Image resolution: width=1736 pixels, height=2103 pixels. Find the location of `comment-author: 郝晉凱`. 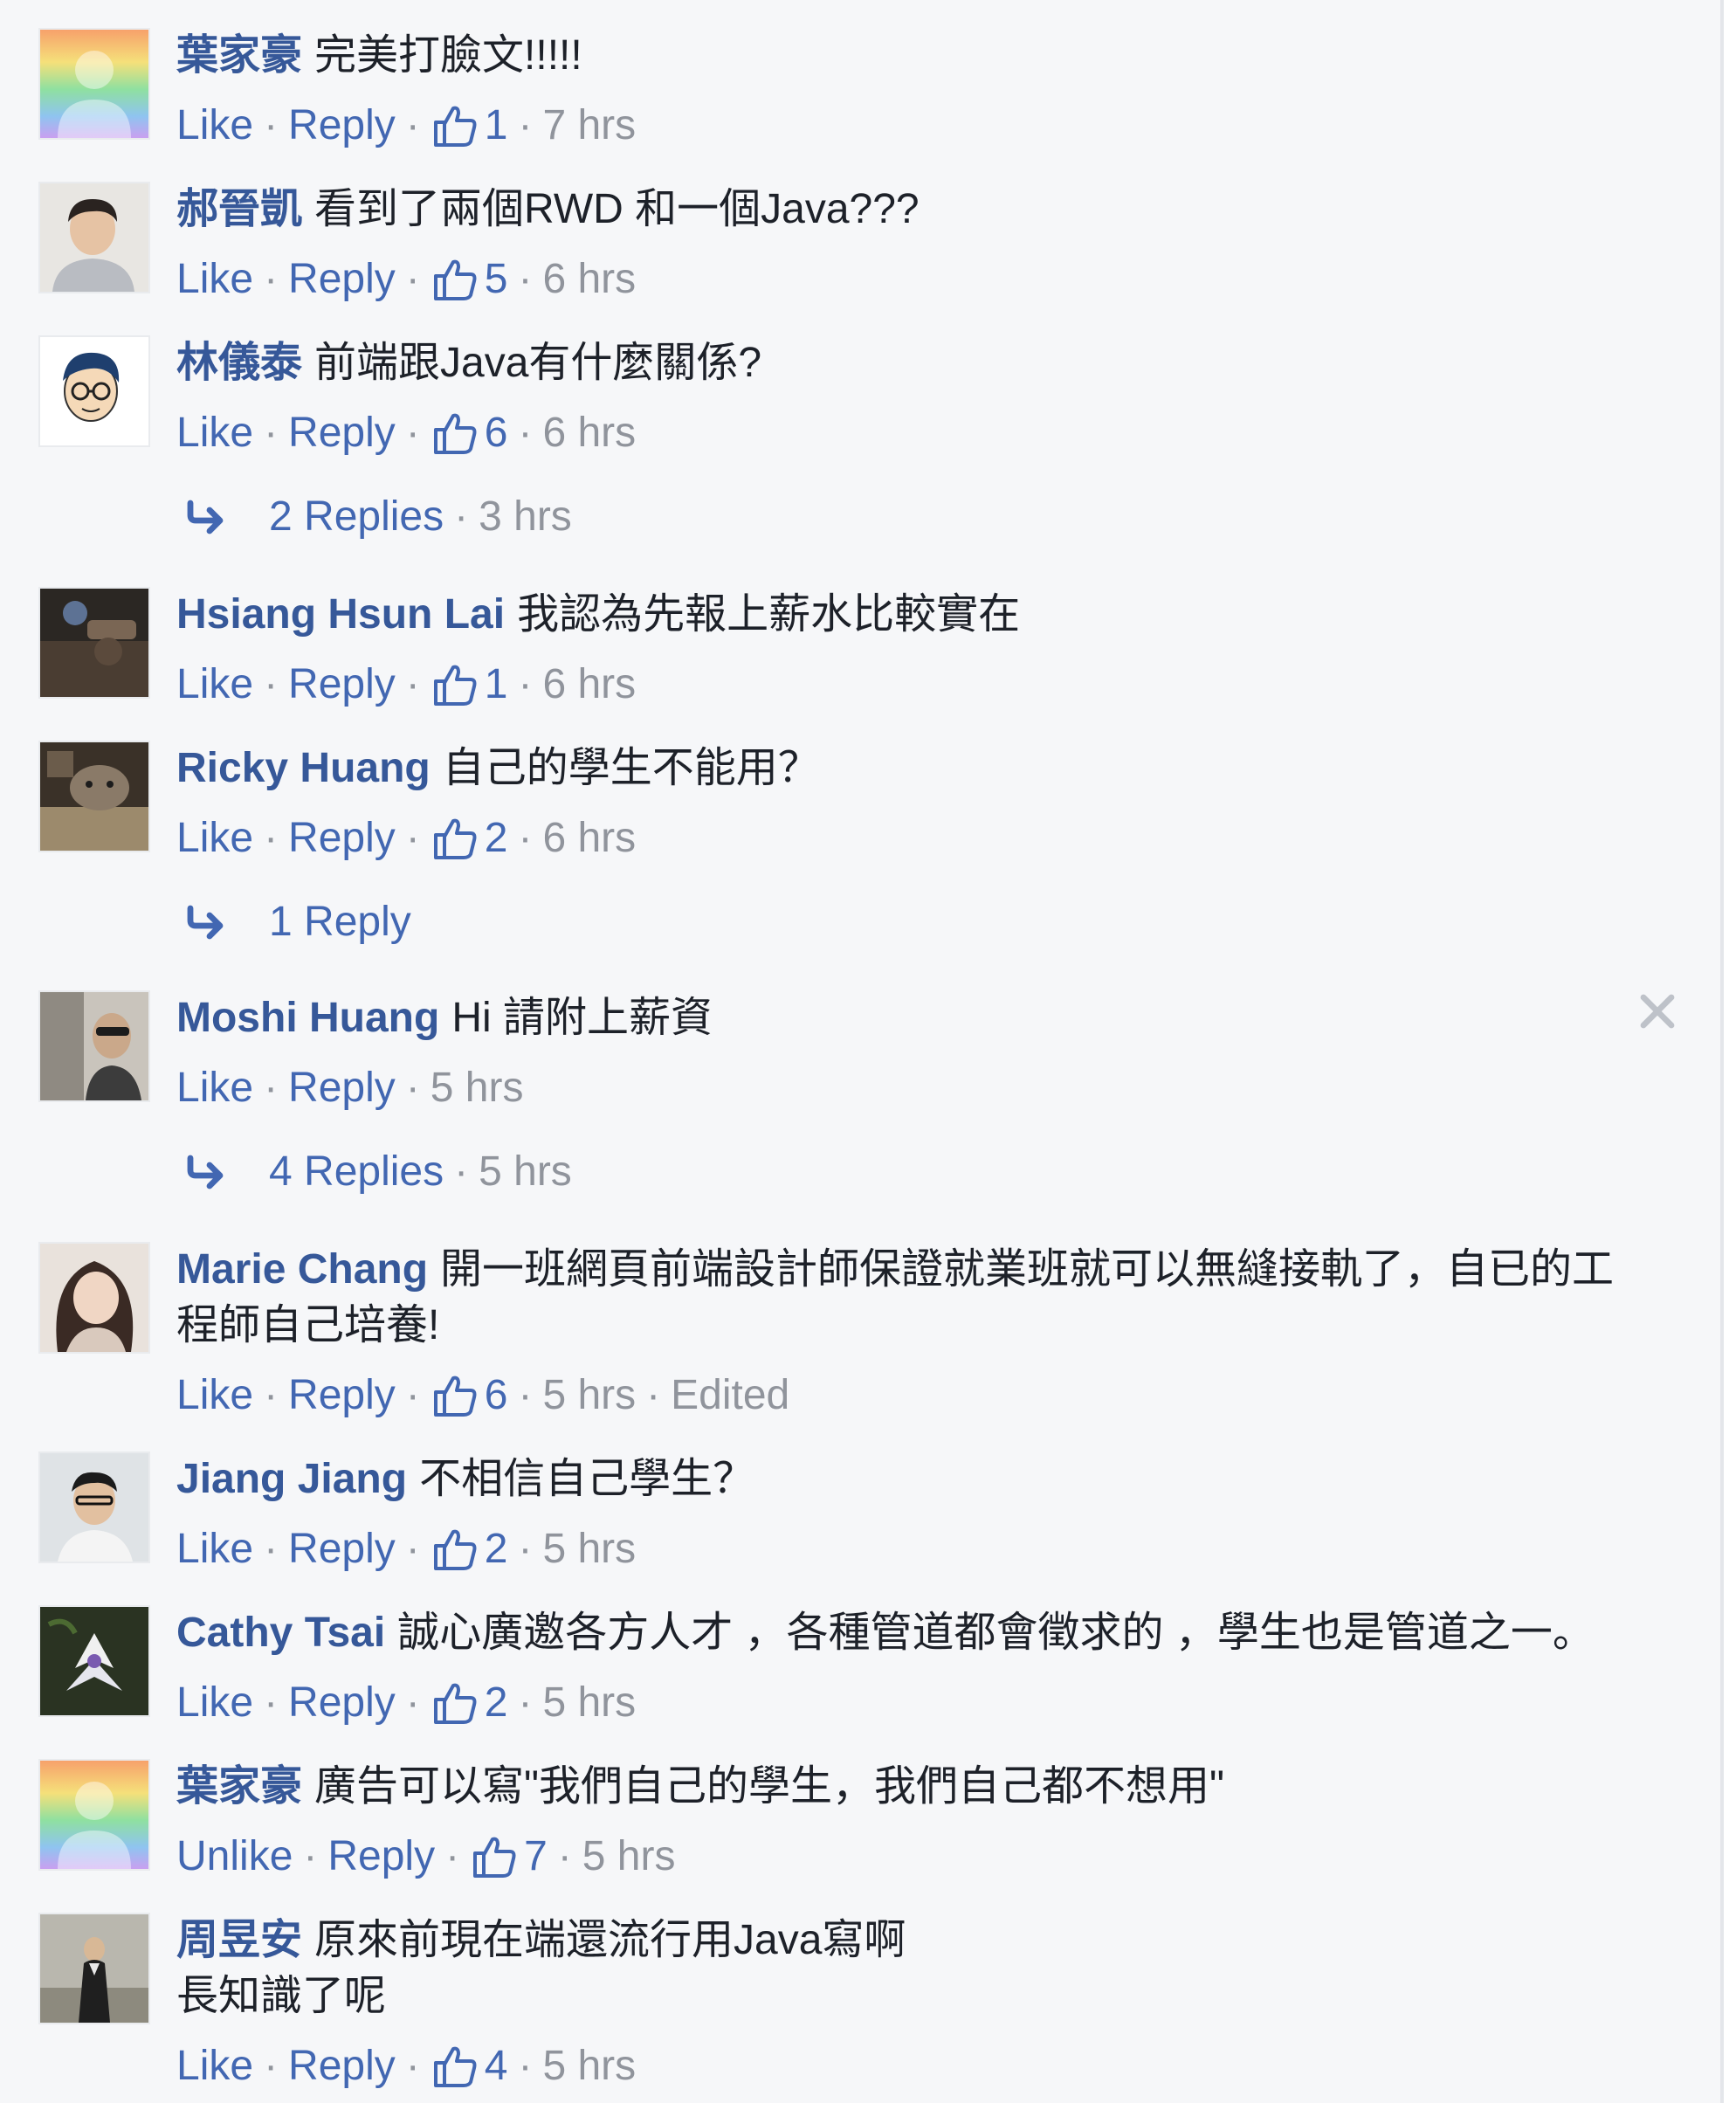

comment-author: 郝晉凱 is located at coordinates (239, 209).